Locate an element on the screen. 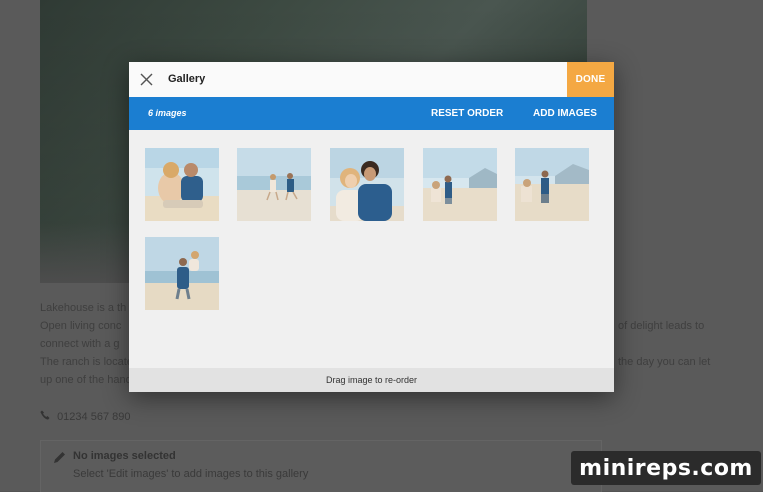  bg-phone: 01234 567 890 is located at coordinates (85, 416).